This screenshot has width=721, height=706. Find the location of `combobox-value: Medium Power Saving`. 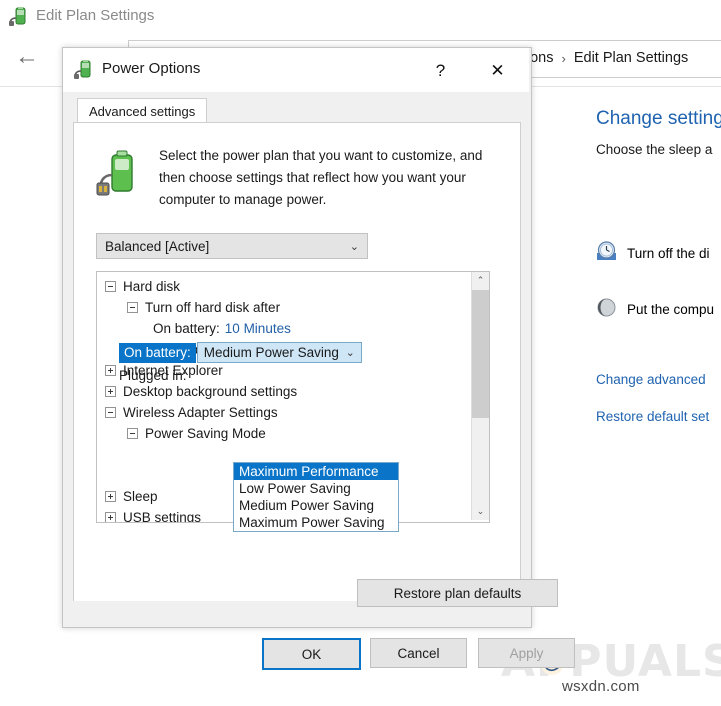

combobox-value: Medium Power Saving is located at coordinates (271, 352).